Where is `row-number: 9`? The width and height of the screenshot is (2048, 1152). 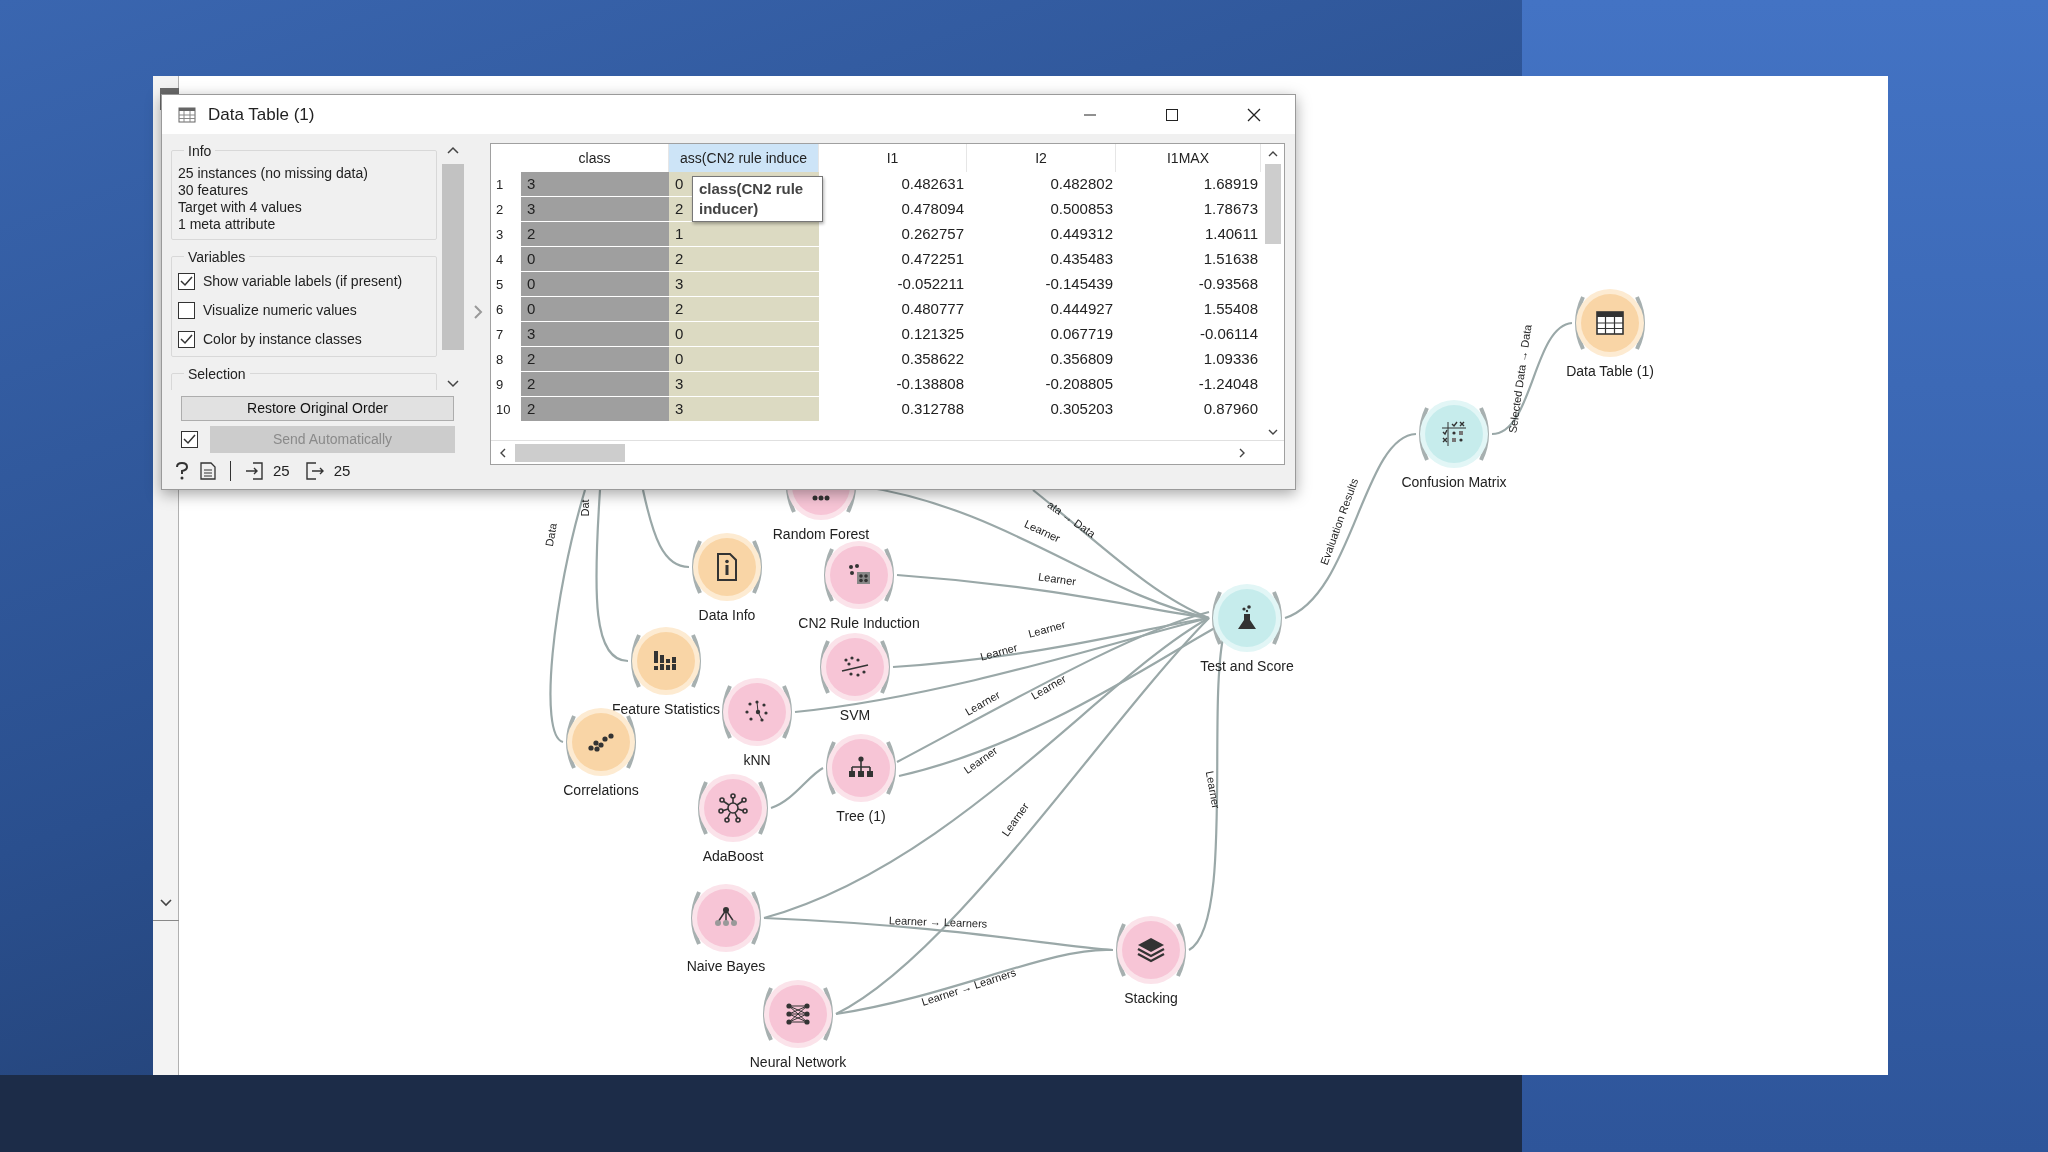
row-number: 9 is located at coordinates (500, 384).